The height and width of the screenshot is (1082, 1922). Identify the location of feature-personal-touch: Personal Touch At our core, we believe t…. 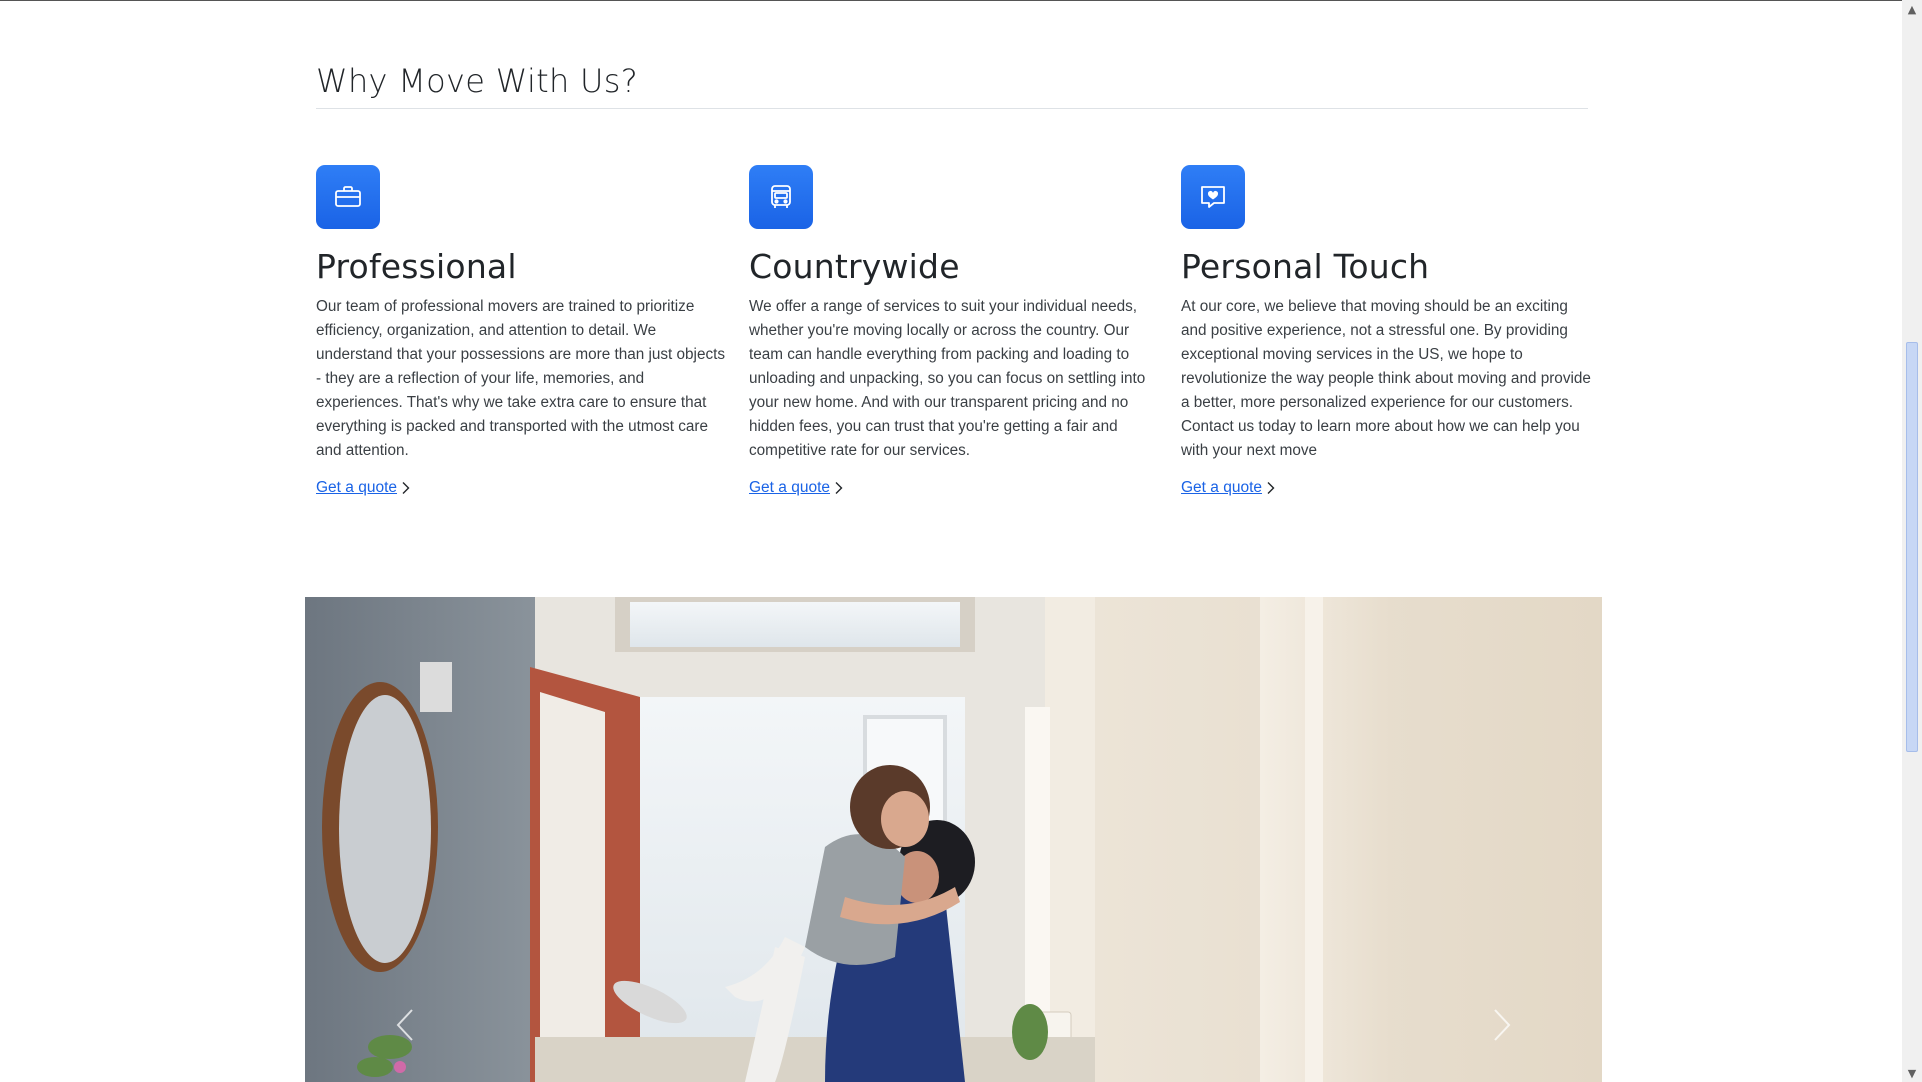
(1386, 331).